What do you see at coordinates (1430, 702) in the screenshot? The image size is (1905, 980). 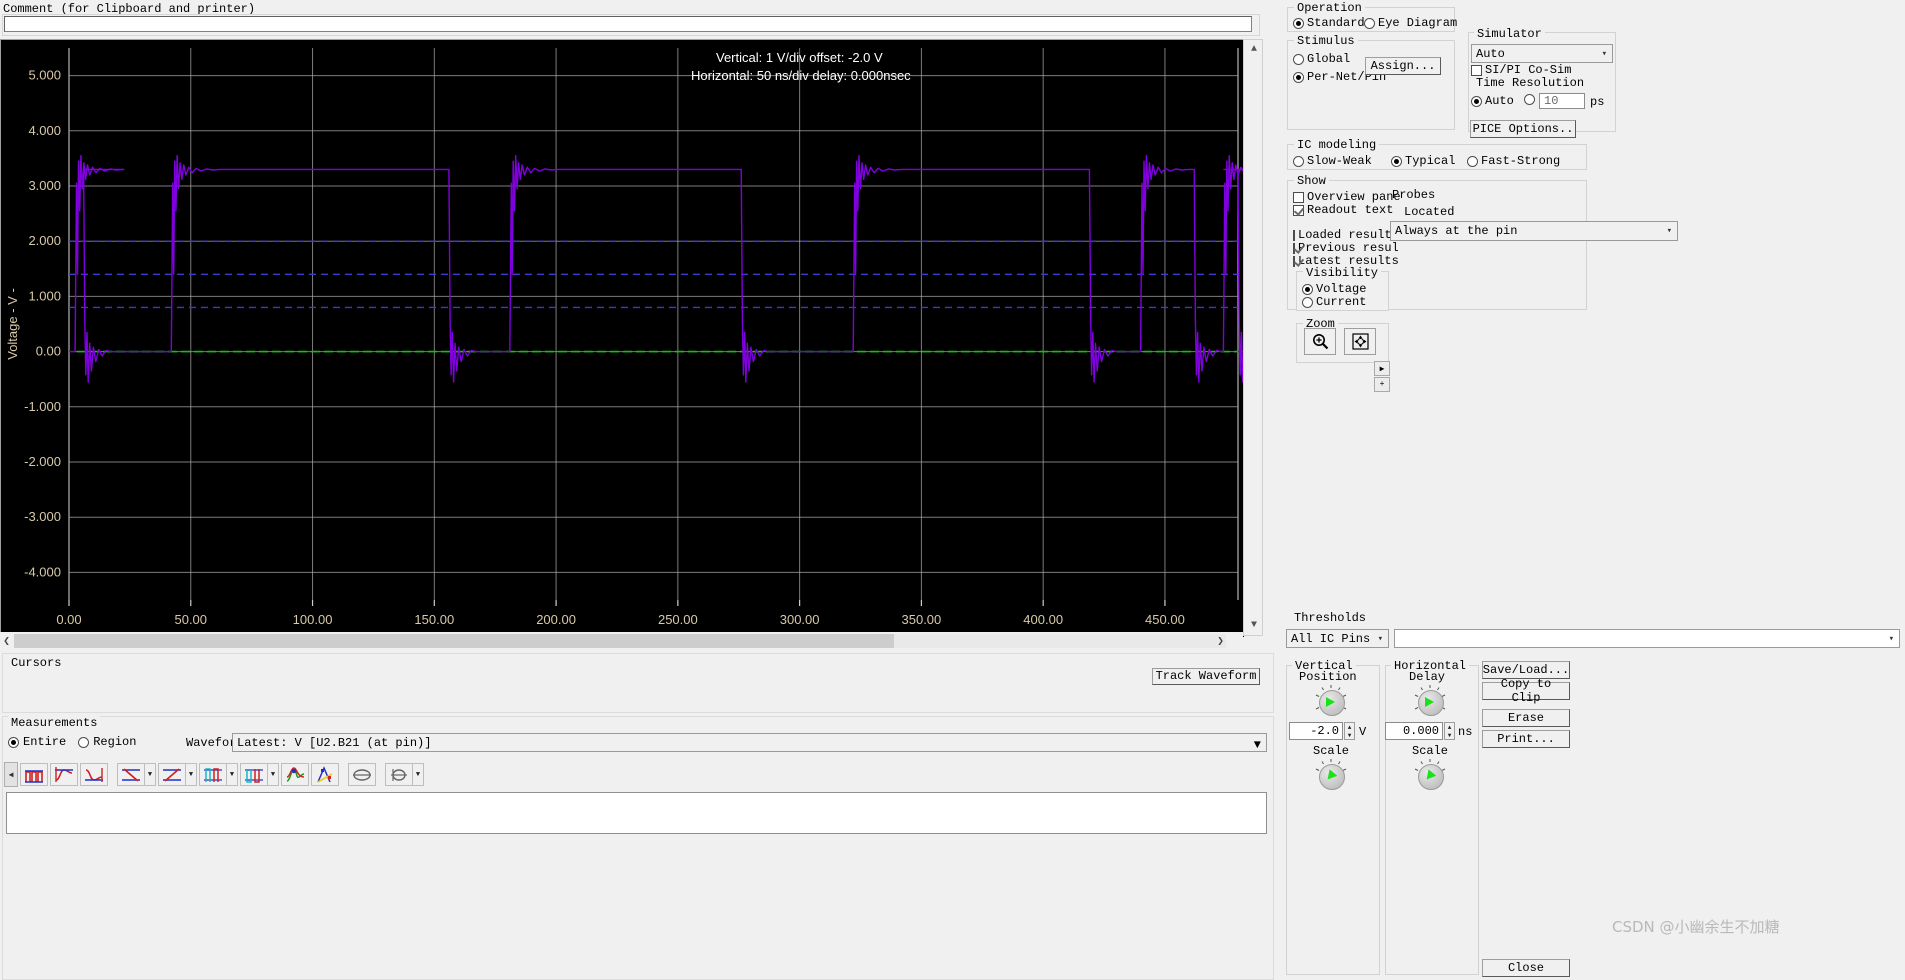 I see `horizontal-delay-knob` at bounding box center [1430, 702].